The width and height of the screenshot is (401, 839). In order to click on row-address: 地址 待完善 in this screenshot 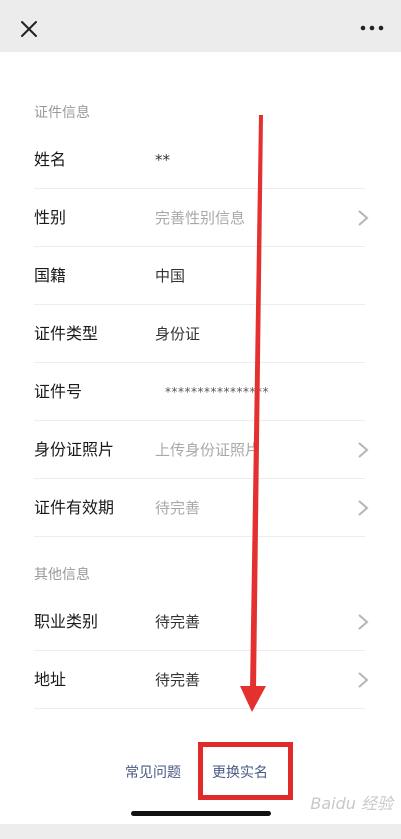, I will do `click(201, 680)`.